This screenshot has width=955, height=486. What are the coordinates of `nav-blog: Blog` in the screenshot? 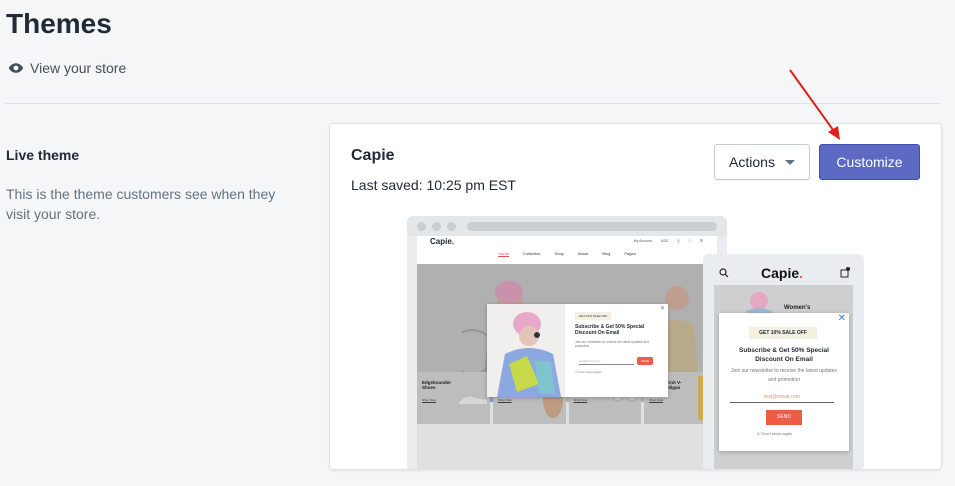 It's located at (606, 253).